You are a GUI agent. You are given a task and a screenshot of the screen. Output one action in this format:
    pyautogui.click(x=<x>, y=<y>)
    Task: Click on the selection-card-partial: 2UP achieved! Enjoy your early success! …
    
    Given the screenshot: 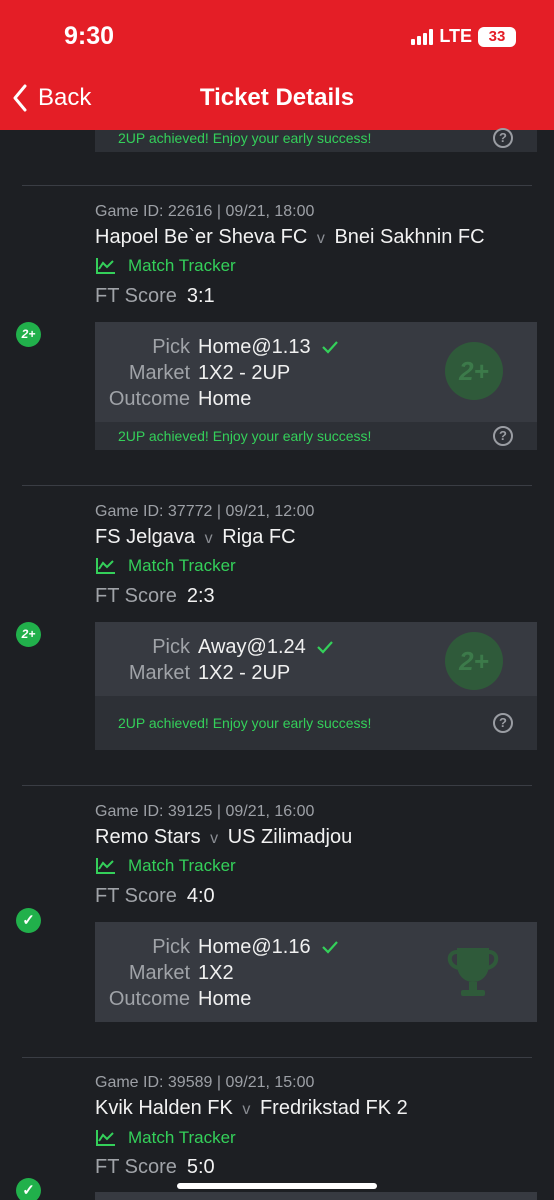 What is the action you would take?
    pyautogui.click(x=316, y=140)
    